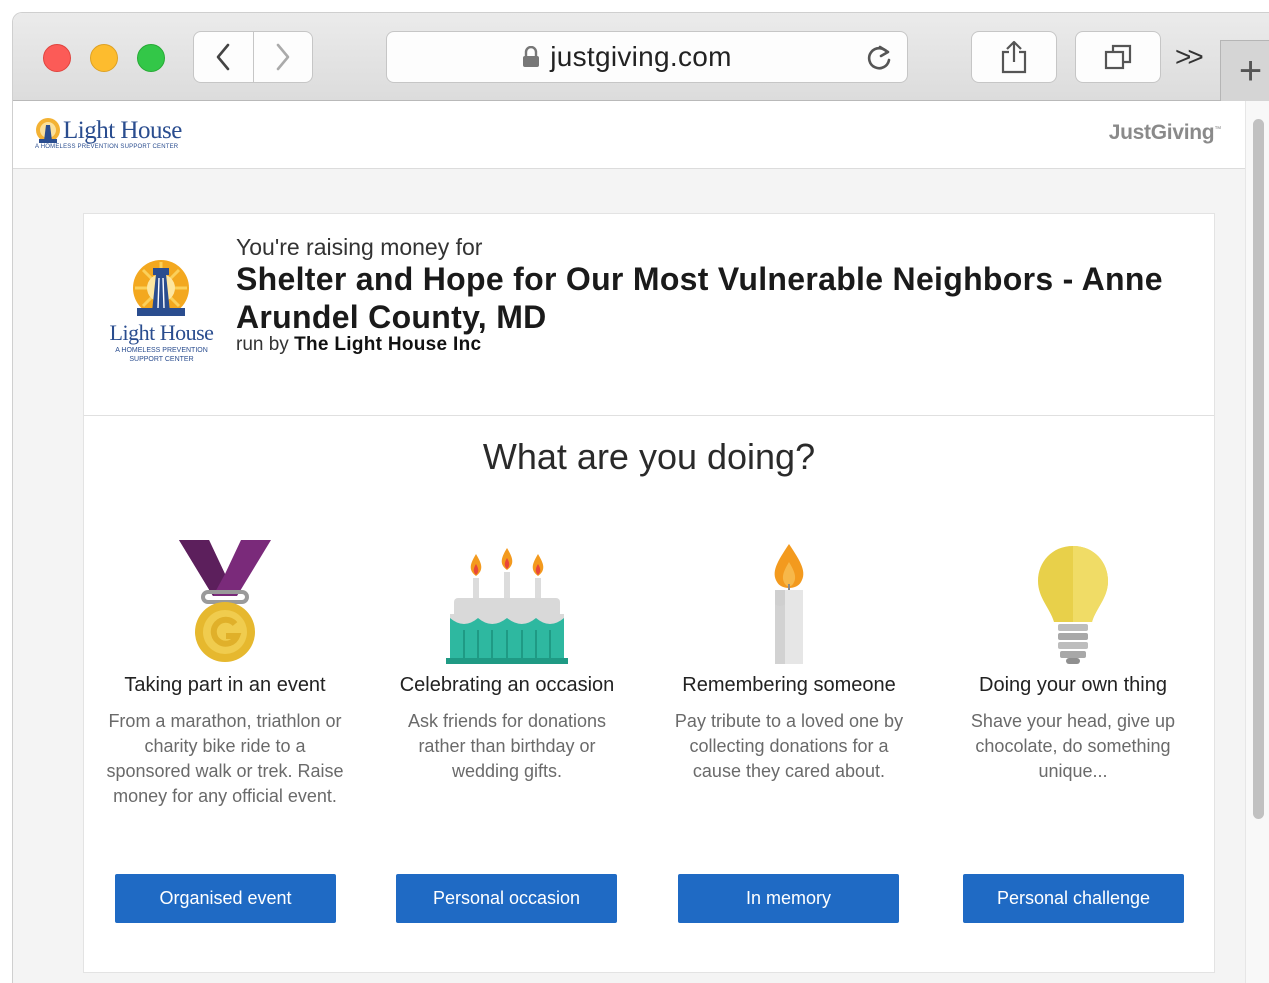 The width and height of the screenshot is (1269, 983). What do you see at coordinates (122, 130) in the screenshot?
I see `charity-logo-name: Light House` at bounding box center [122, 130].